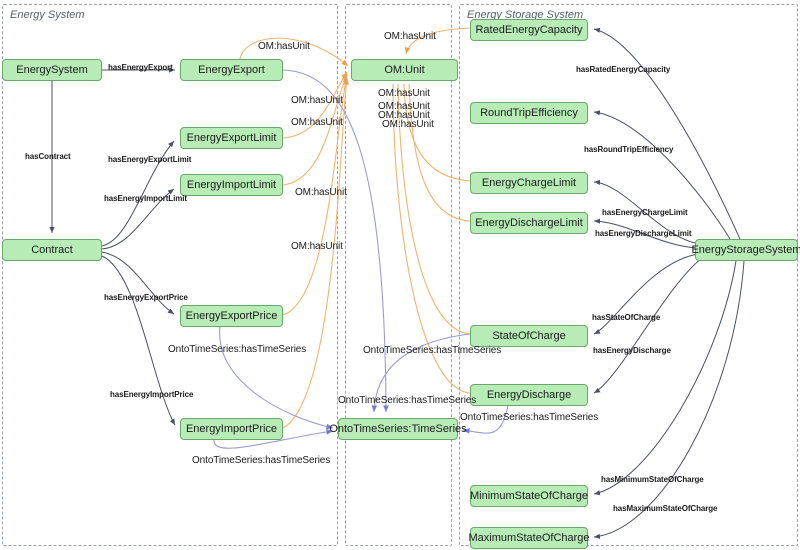  Describe the element at coordinates (398, 429) in the screenshot. I see `node-TimeSeries: OntoTimeSeries:TimeSeries` at that location.